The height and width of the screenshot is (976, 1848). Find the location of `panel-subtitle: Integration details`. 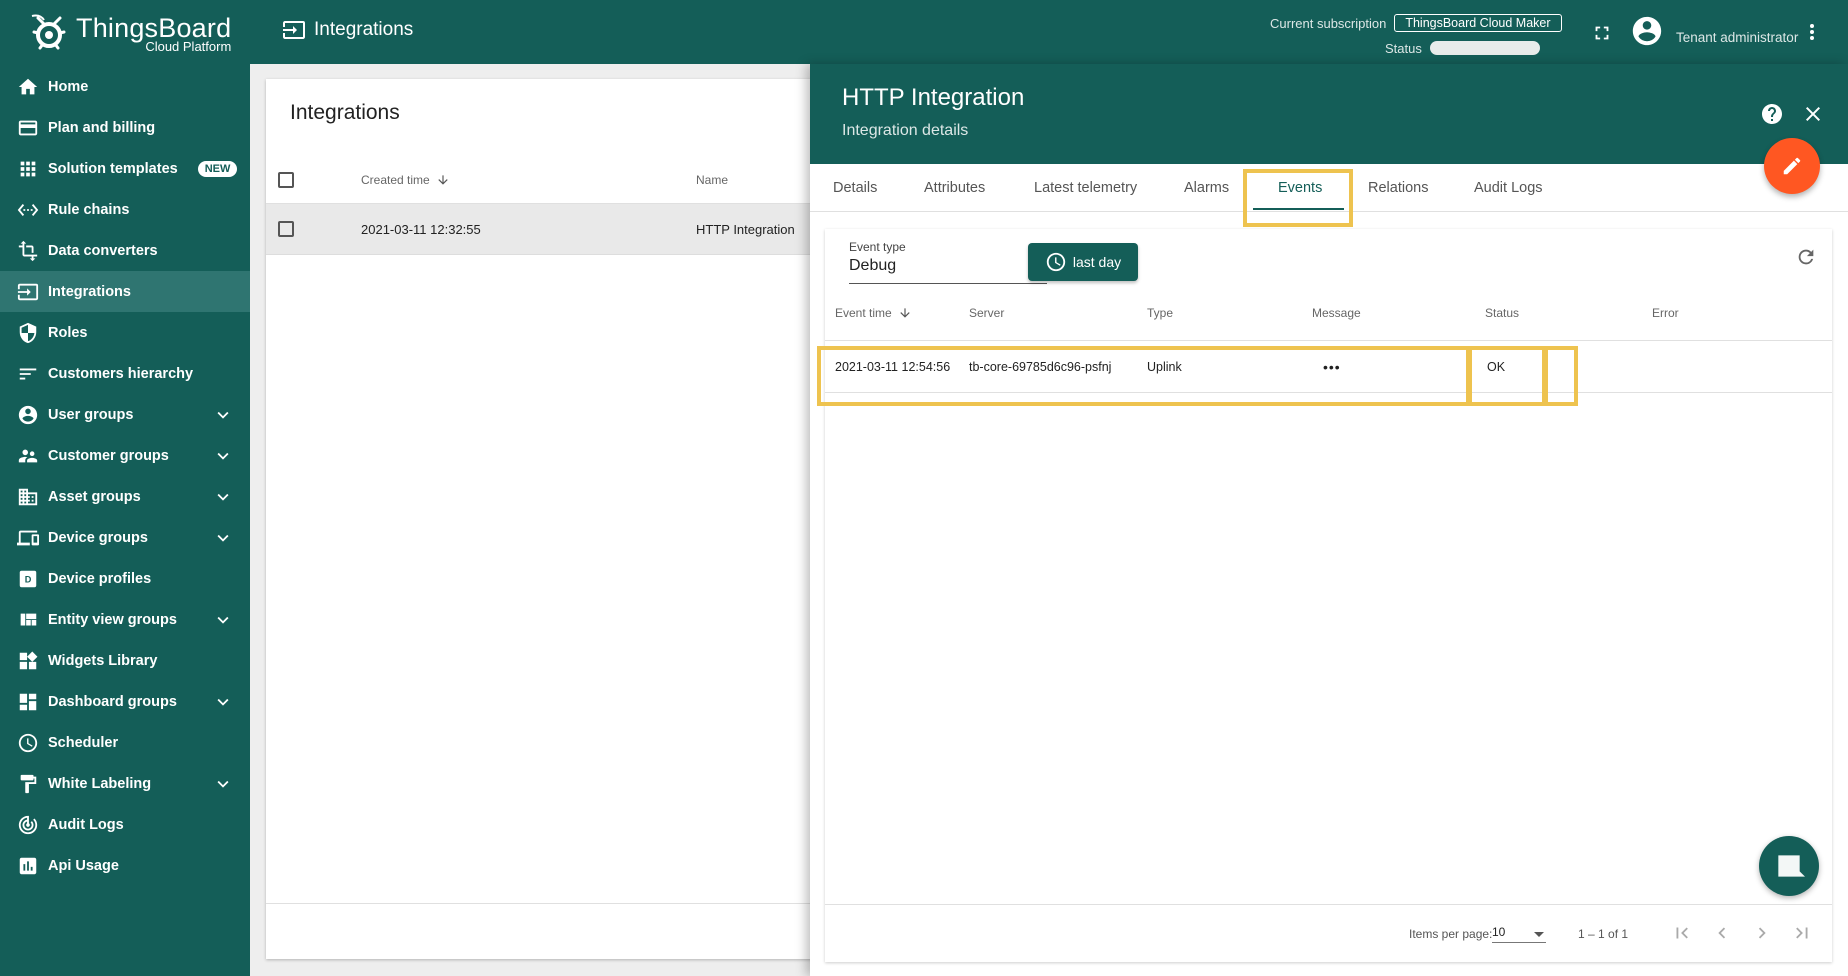

panel-subtitle: Integration details is located at coordinates (905, 130).